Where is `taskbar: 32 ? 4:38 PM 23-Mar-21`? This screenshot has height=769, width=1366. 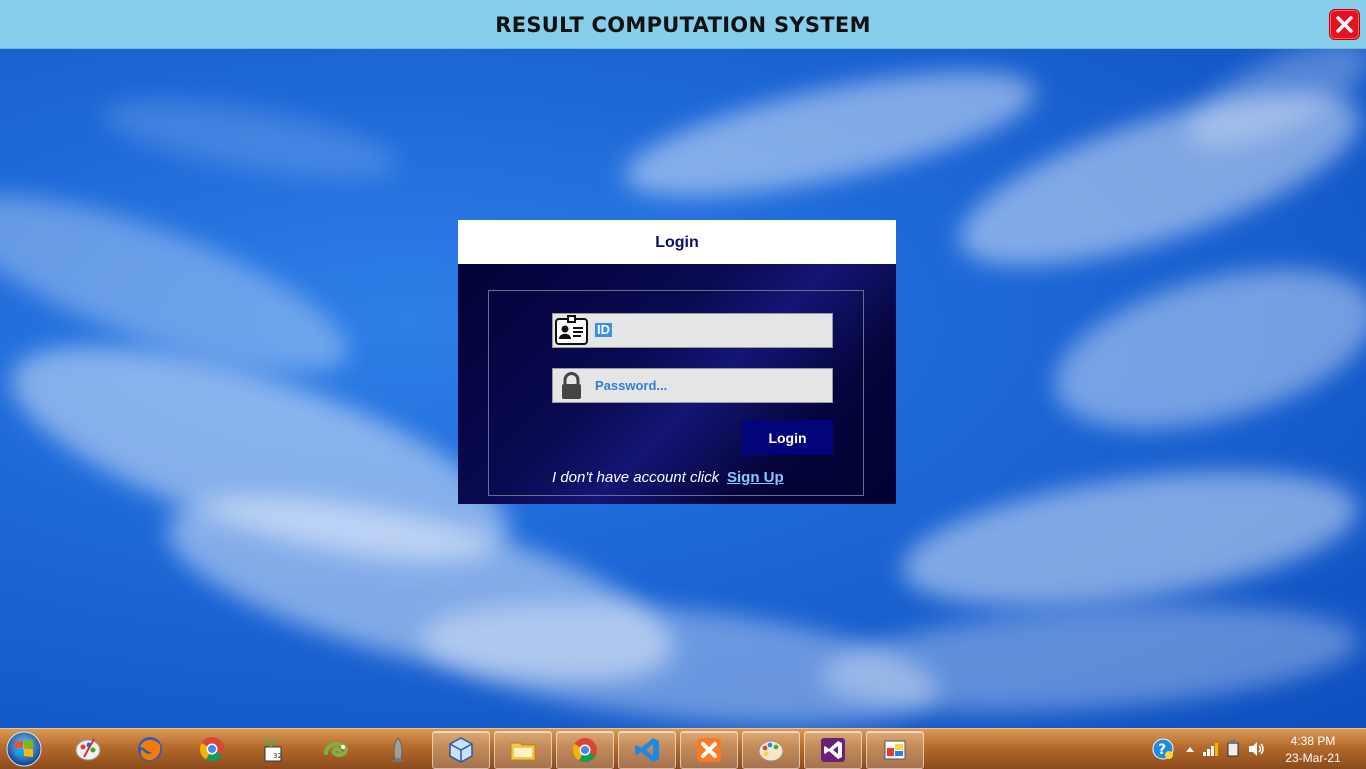 taskbar: 32 ? 4:38 PM 23-Mar-21 is located at coordinates (683, 748).